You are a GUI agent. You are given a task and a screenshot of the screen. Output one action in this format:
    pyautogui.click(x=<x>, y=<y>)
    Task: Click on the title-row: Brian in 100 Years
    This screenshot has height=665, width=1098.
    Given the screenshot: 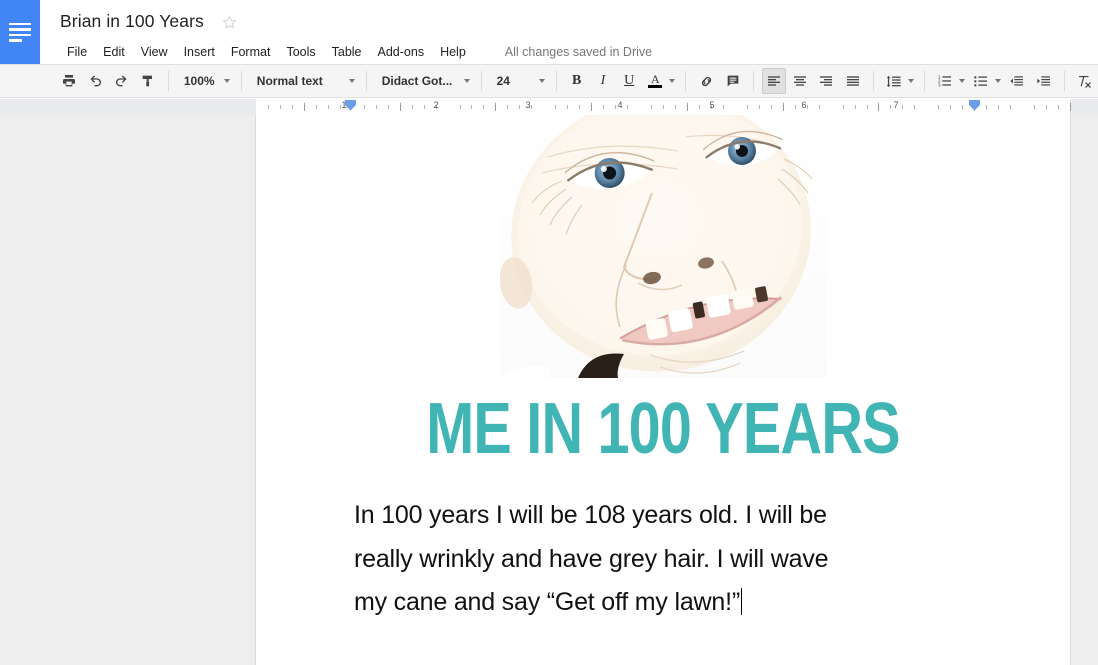 What is the action you would take?
    pyautogui.click(x=356, y=21)
    